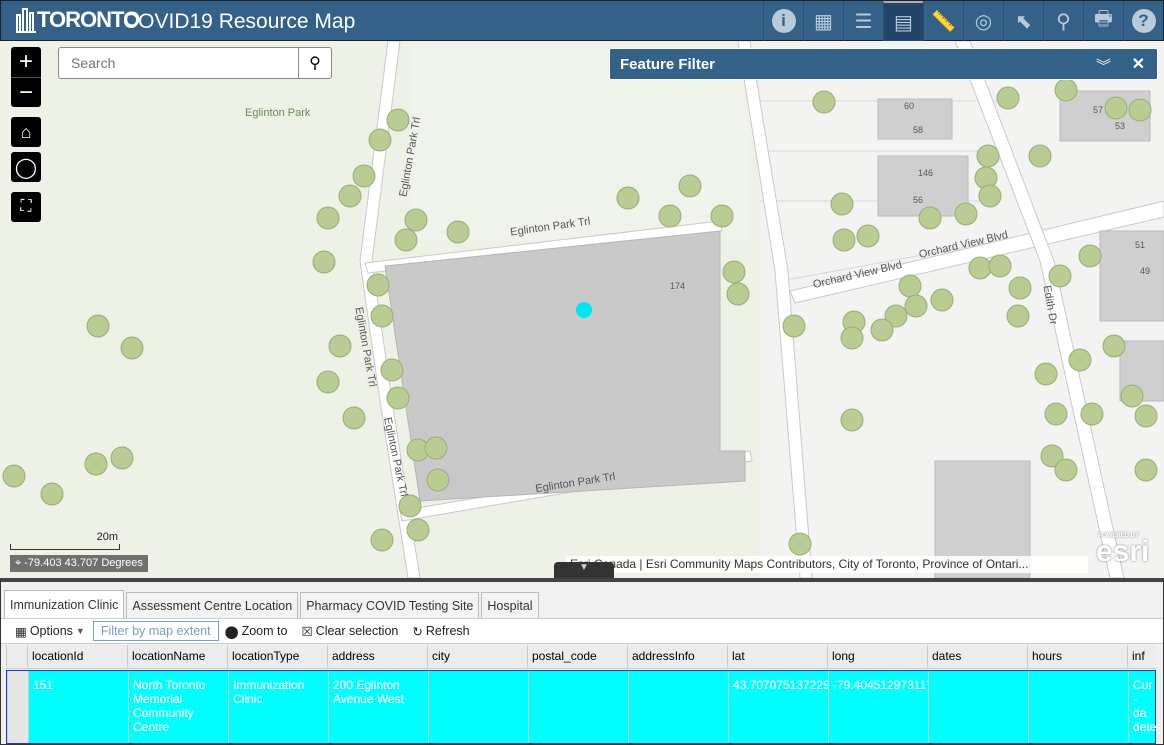 This screenshot has height=745, width=1164. What do you see at coordinates (417, 631) in the screenshot?
I see `refresh-icon: ↻` at bounding box center [417, 631].